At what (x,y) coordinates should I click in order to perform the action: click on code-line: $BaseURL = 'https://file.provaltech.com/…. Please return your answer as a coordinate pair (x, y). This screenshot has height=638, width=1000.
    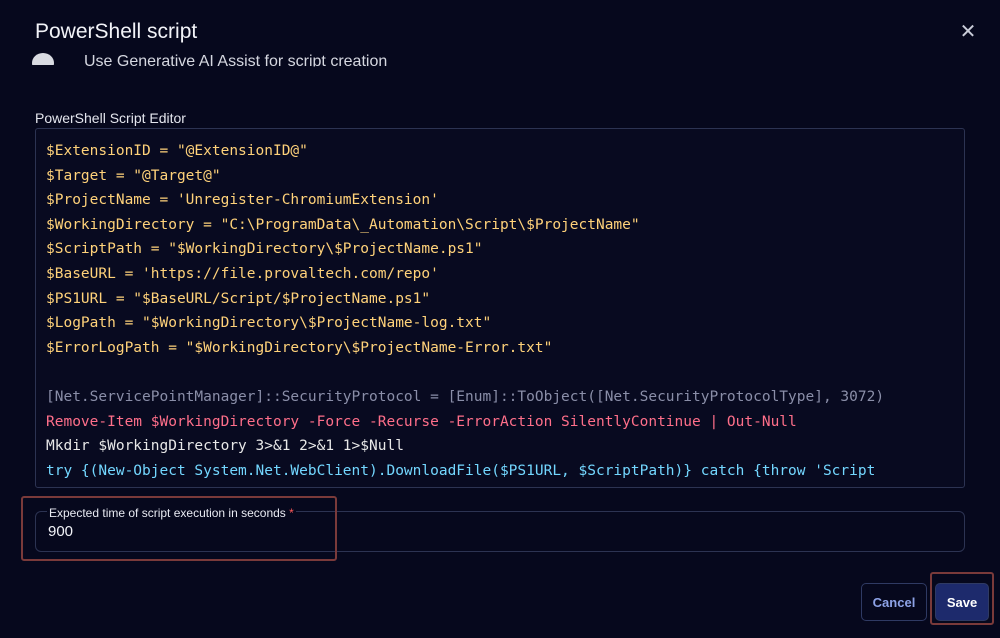
    Looking at the image, I should click on (242, 273).